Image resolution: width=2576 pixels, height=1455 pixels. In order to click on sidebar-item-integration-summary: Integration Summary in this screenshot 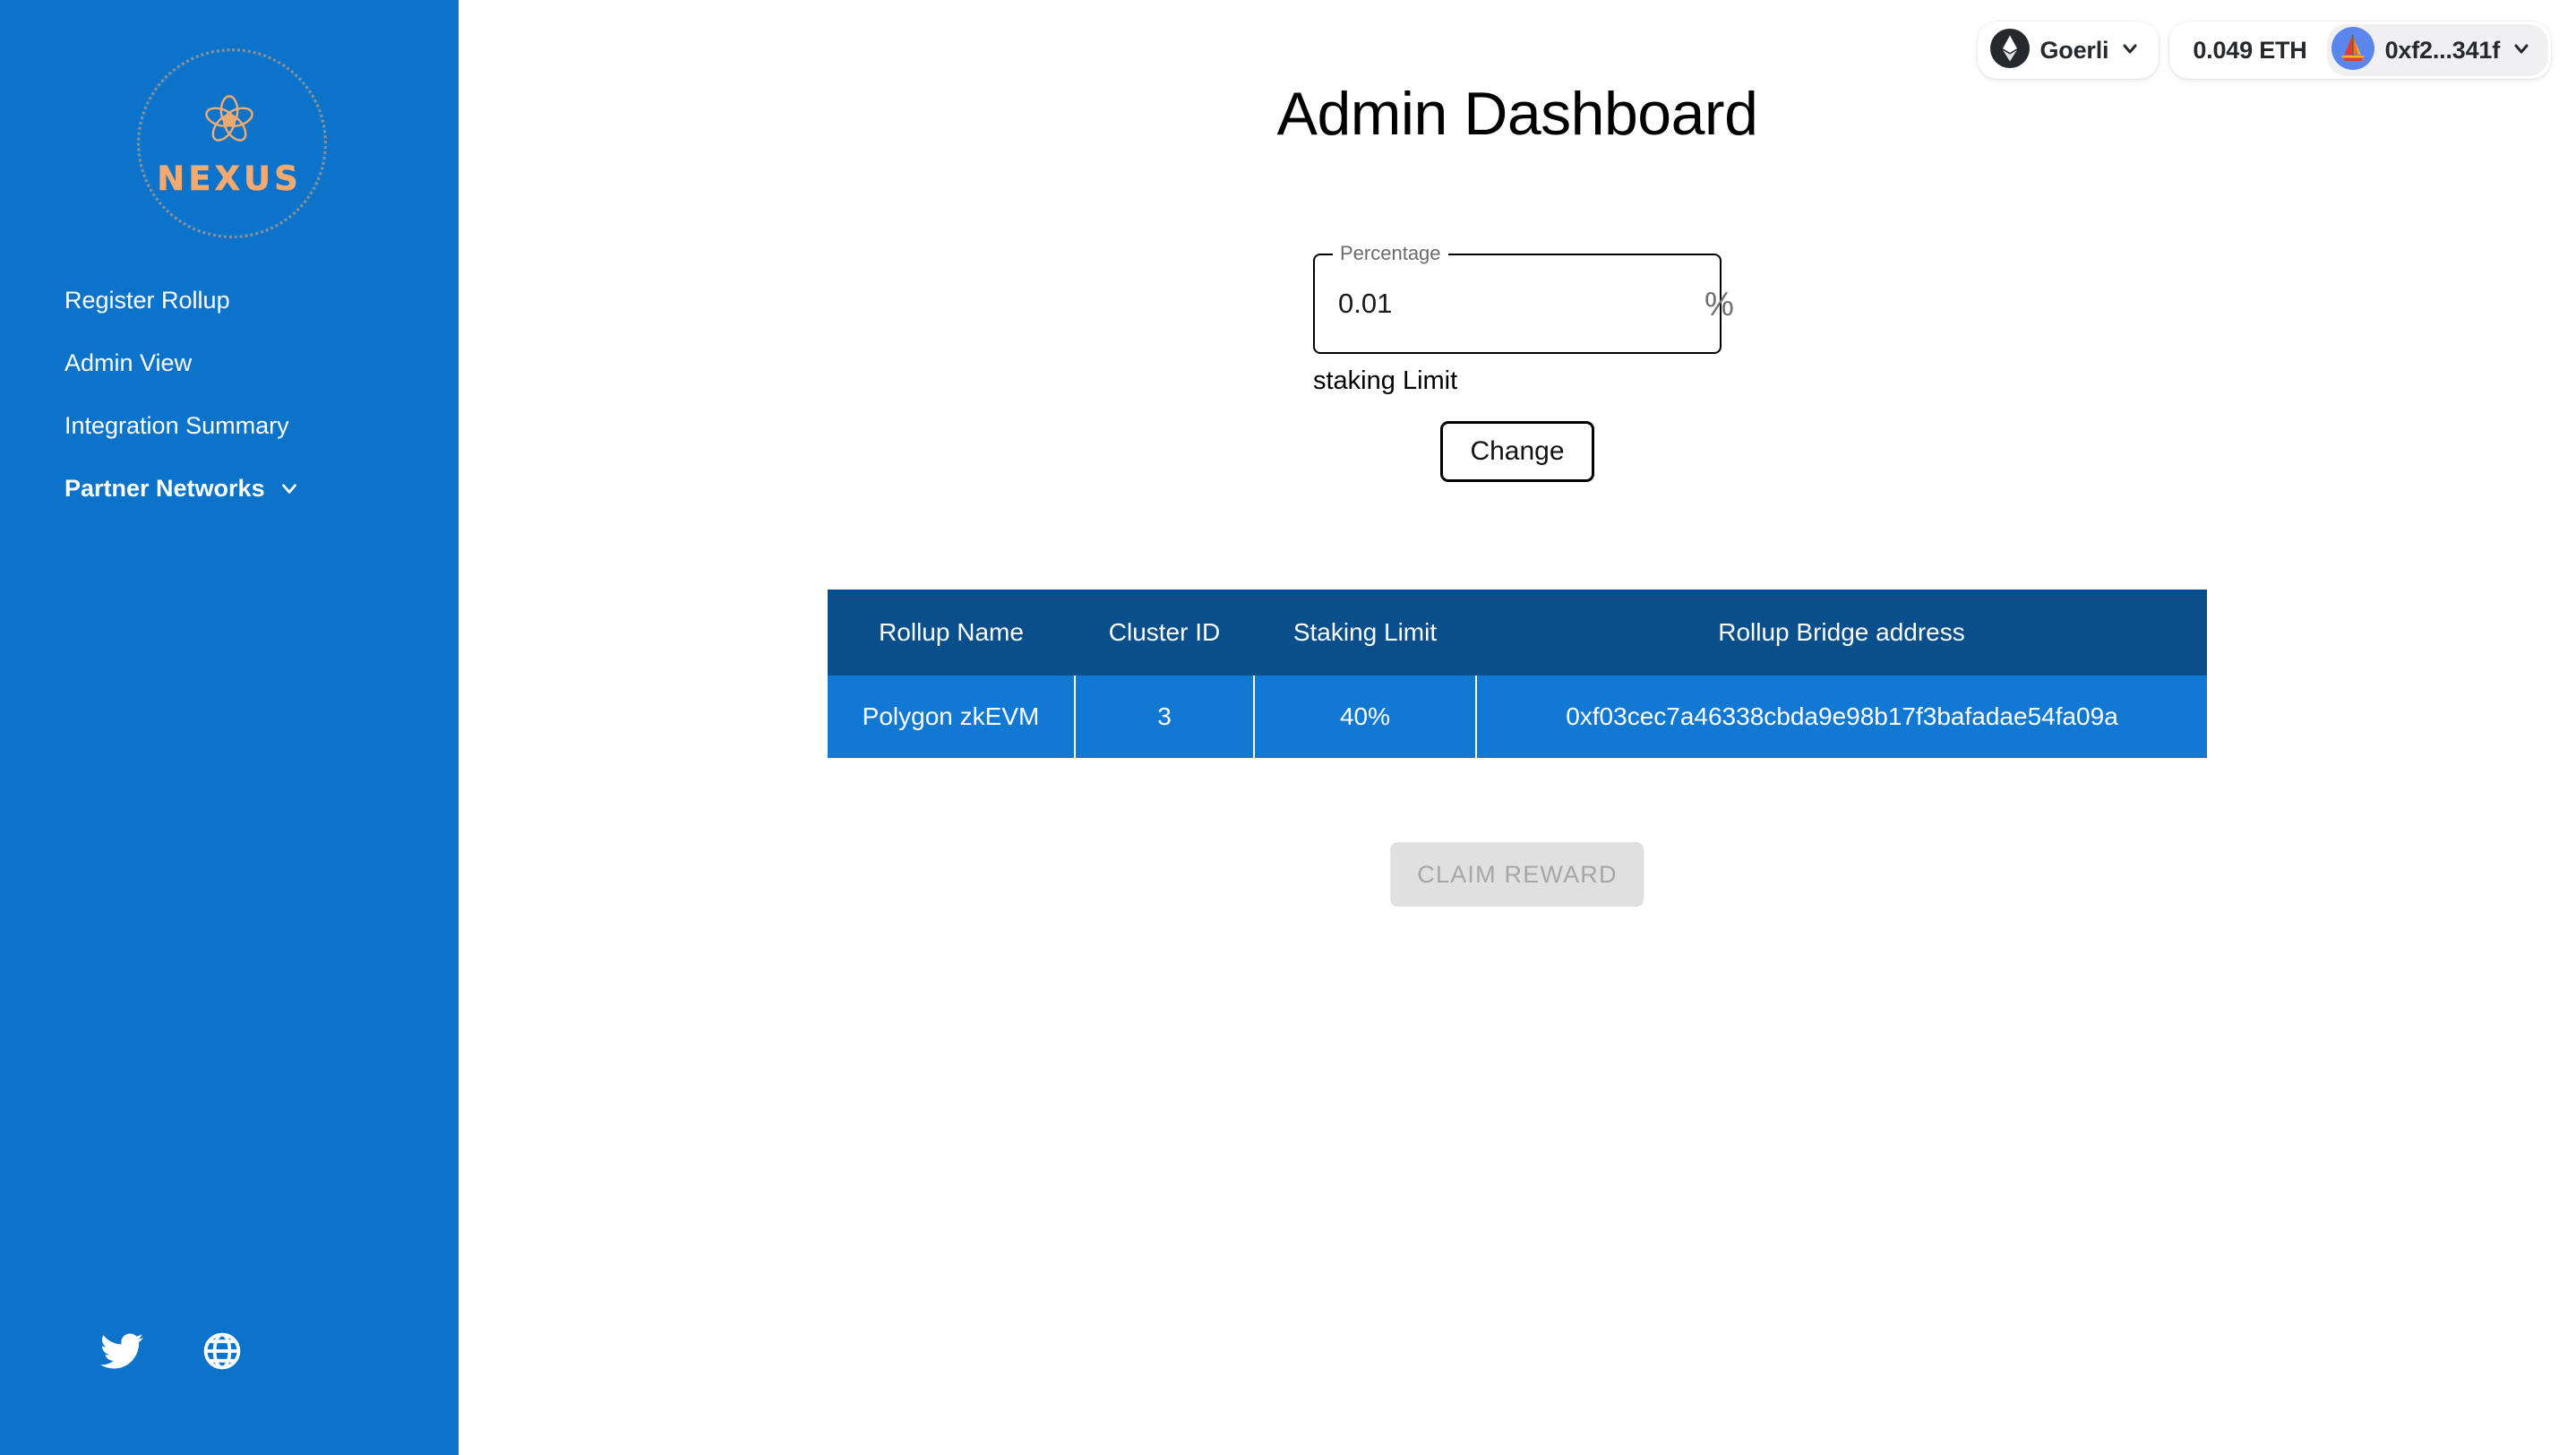, I will do `click(229, 425)`.